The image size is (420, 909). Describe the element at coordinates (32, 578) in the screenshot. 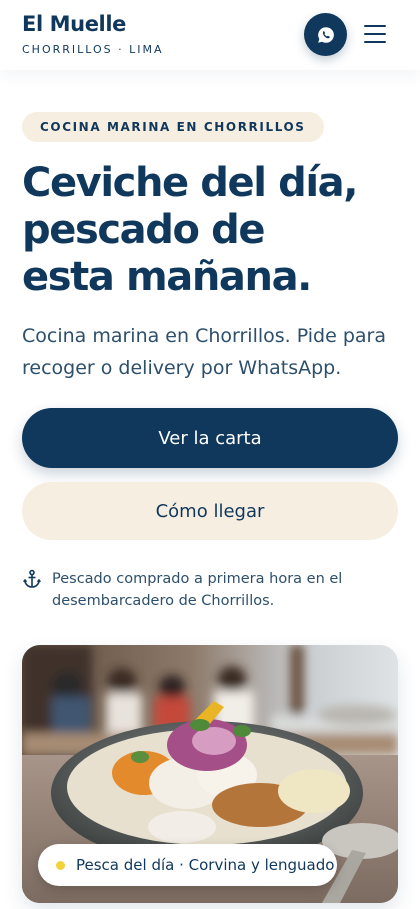

I see `anchor-icon` at that location.